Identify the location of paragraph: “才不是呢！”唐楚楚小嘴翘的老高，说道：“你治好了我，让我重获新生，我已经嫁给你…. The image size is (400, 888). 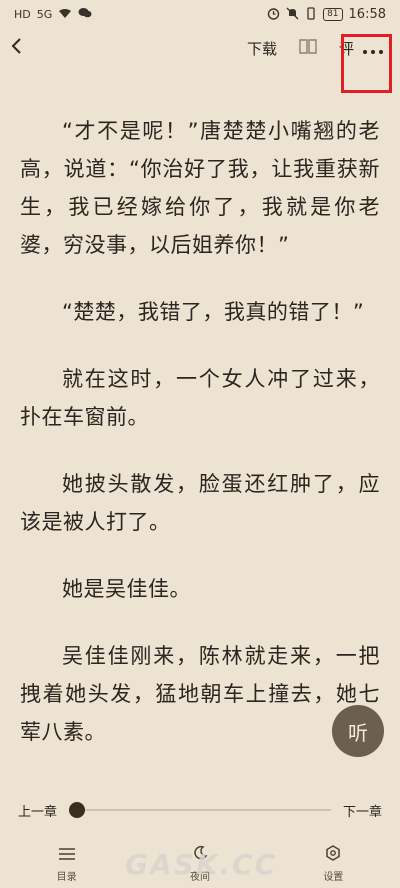
(200, 188).